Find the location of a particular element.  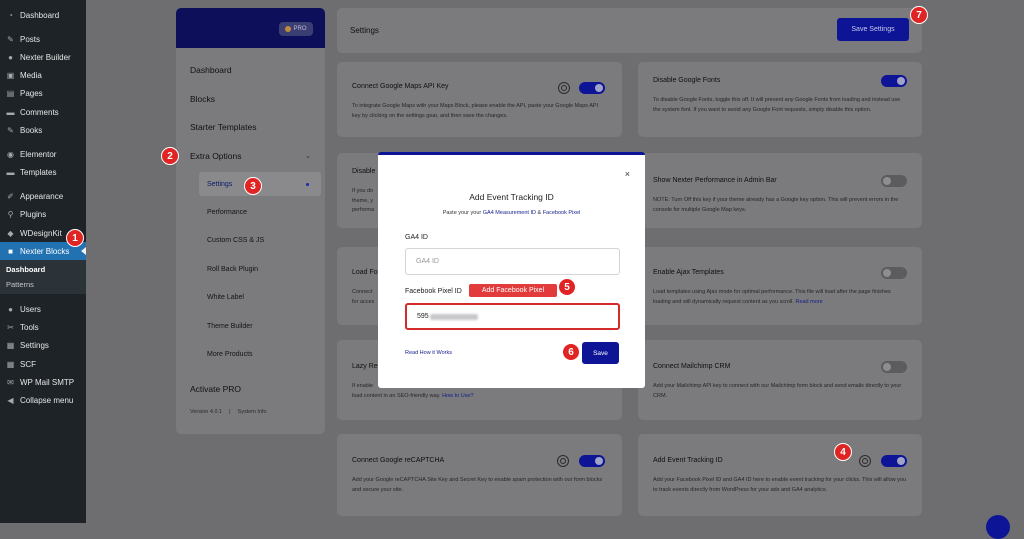

ajax-toggle is located at coordinates (894, 273).